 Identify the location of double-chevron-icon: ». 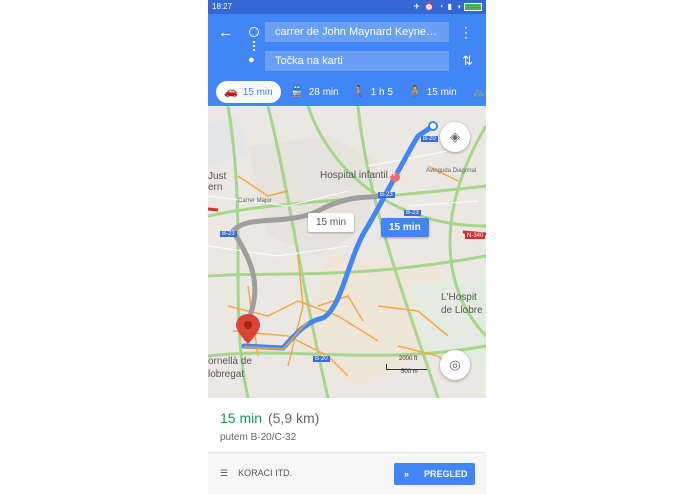
(407, 474).